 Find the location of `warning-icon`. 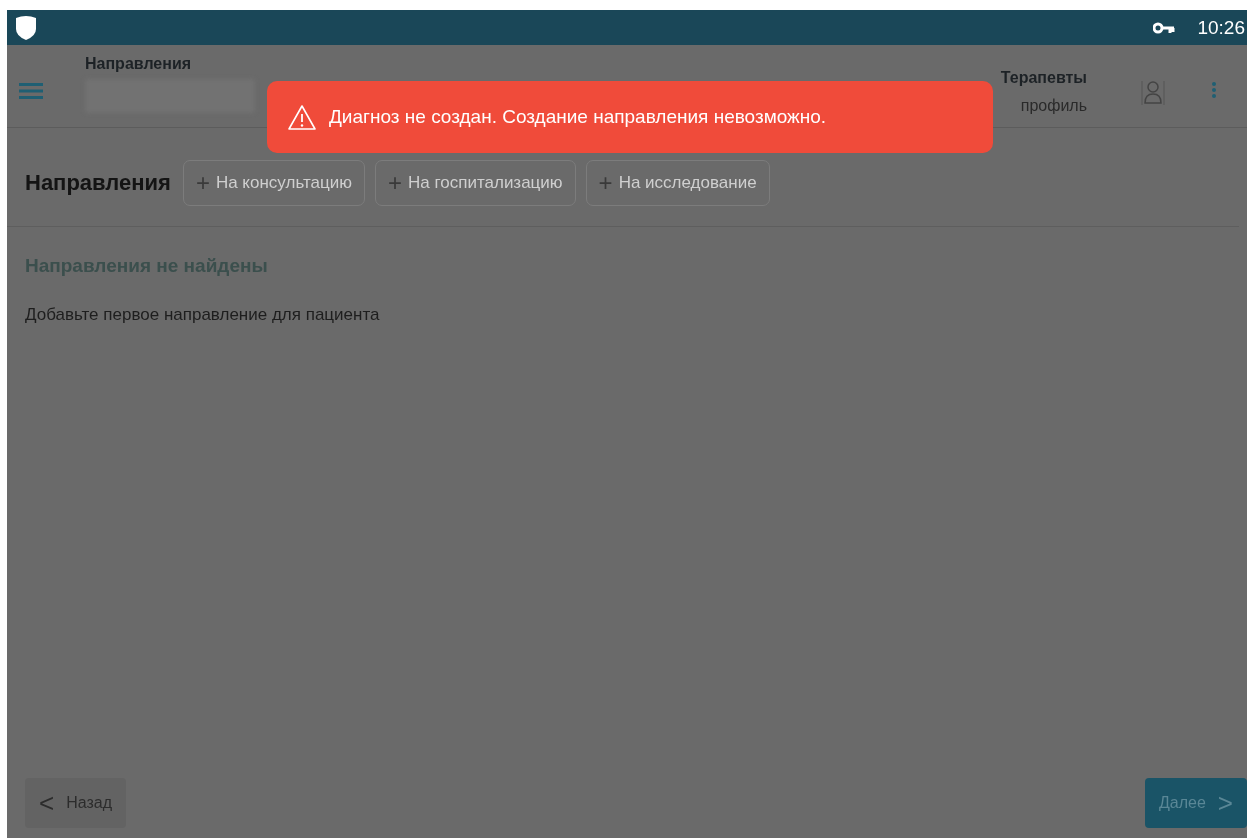

warning-icon is located at coordinates (302, 117).